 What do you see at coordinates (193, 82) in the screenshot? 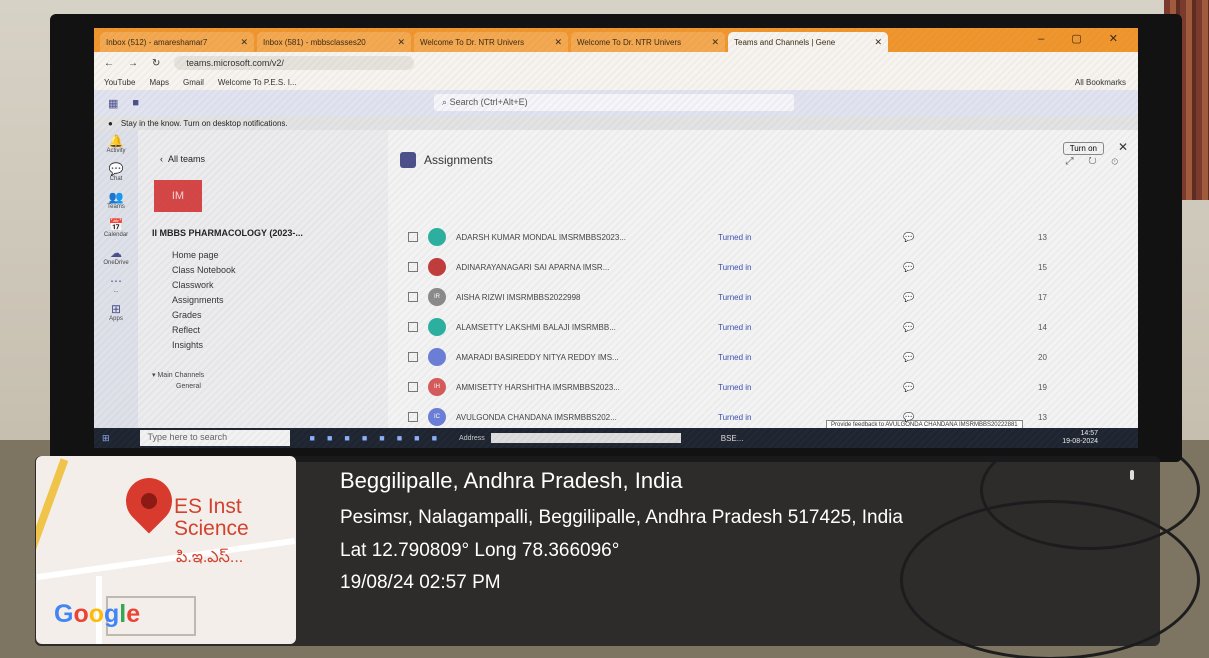
I see `bookmark-item: Gmail` at bounding box center [193, 82].